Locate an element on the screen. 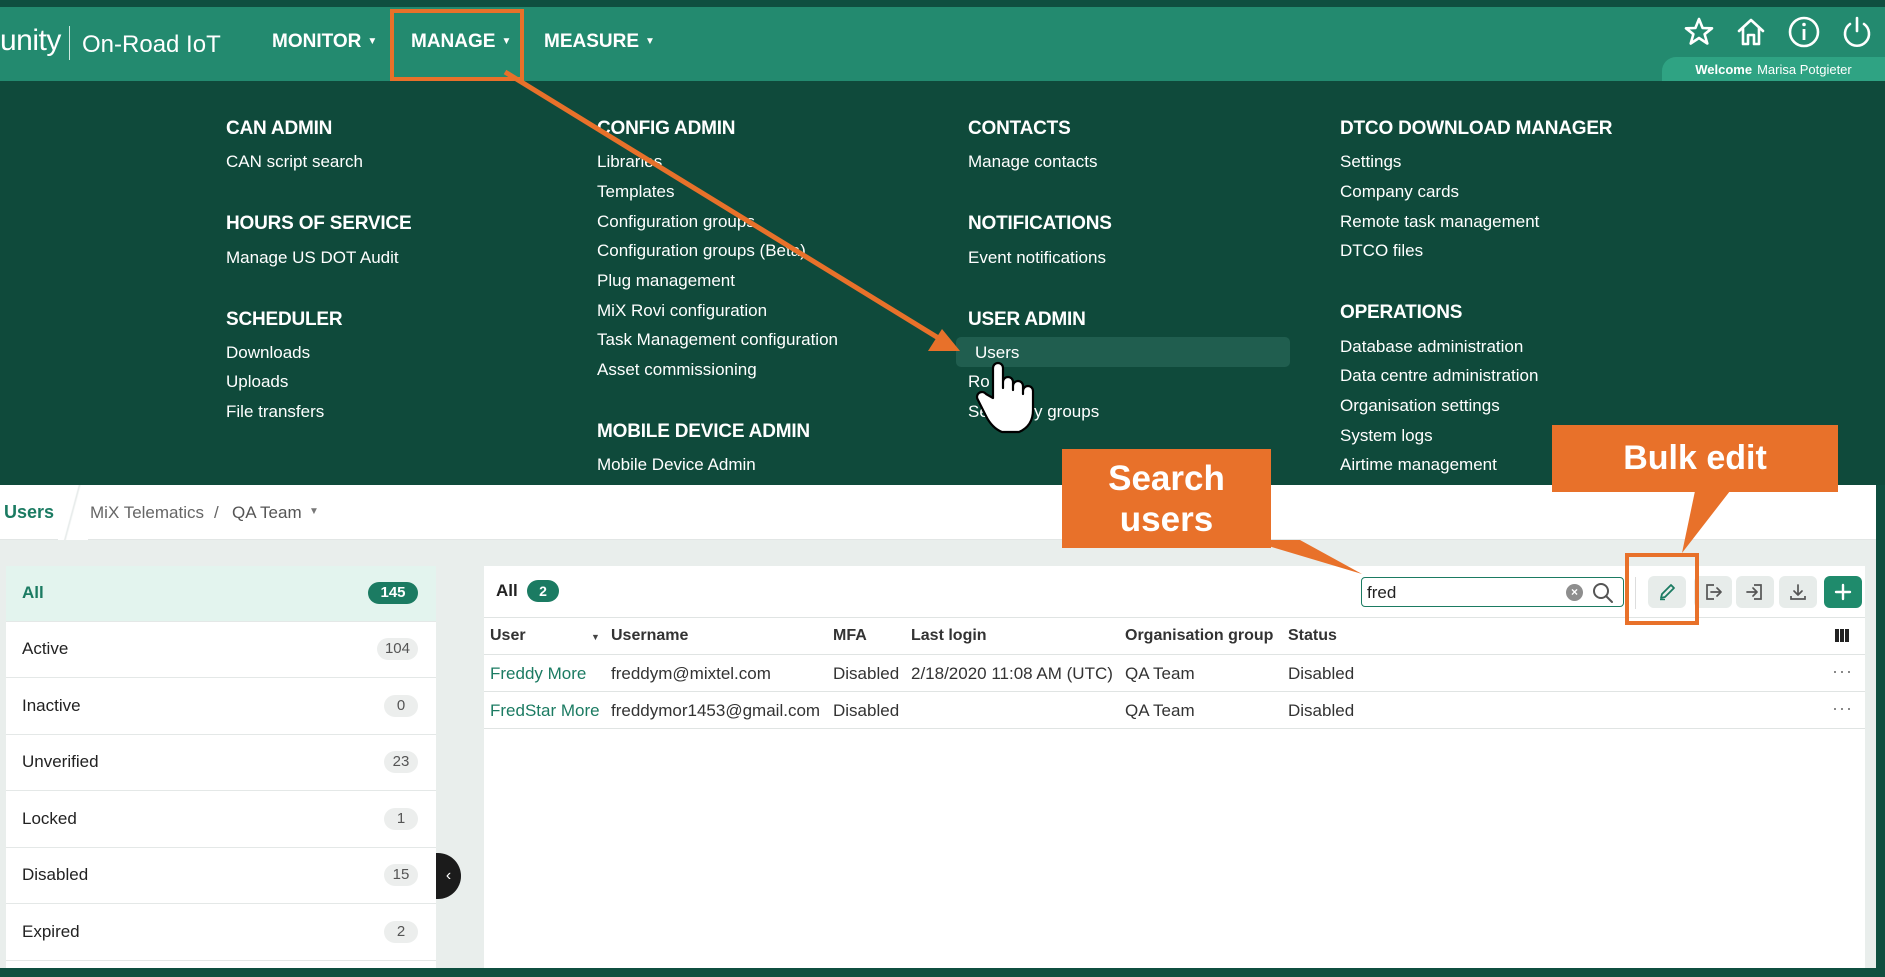 This screenshot has width=1885, height=977. menu-item-task-management-configuration: Task Management configuration is located at coordinates (717, 340).